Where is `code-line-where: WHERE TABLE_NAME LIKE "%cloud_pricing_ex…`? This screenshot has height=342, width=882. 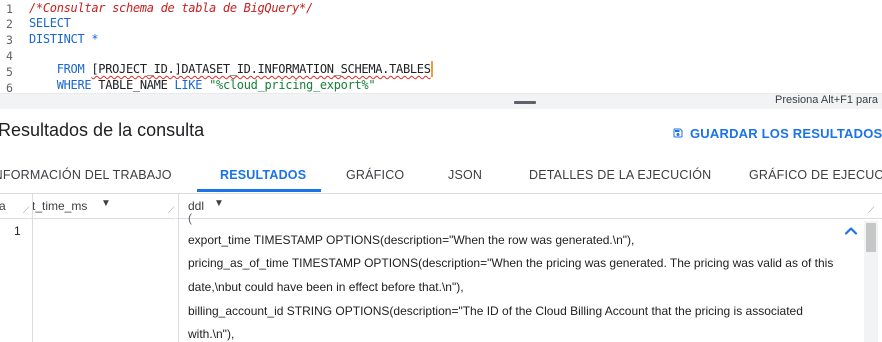
code-line-where: WHERE TABLE_NAME LIKE "%cloud_pricing_ex… is located at coordinates (202, 78).